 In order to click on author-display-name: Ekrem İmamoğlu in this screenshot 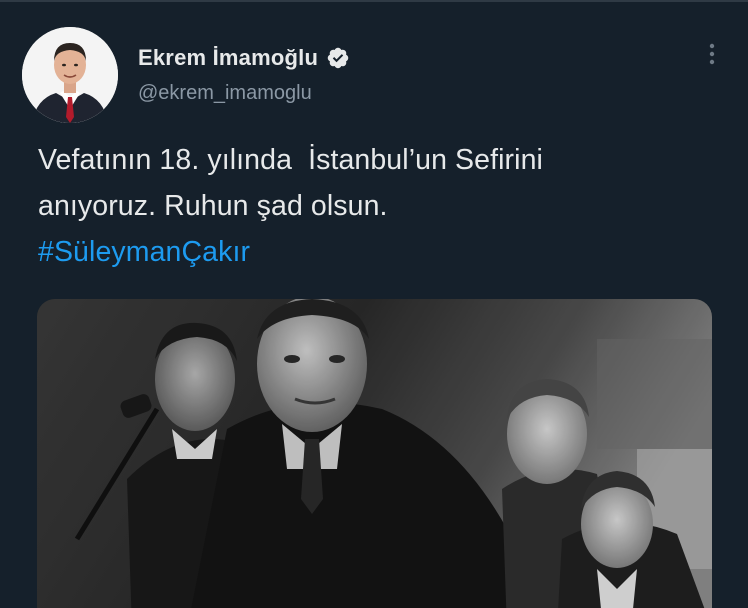, I will do `click(228, 58)`.